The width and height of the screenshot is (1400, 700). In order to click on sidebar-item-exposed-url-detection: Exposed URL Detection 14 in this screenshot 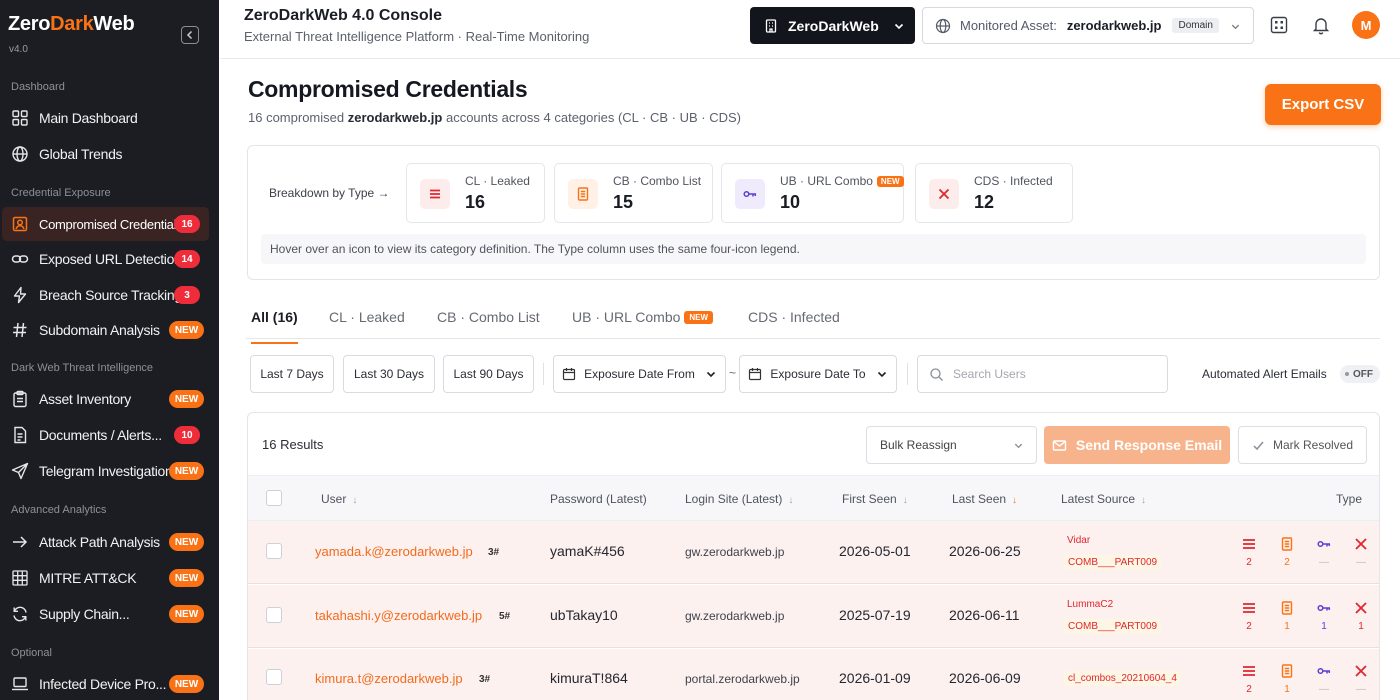, I will do `click(109, 259)`.